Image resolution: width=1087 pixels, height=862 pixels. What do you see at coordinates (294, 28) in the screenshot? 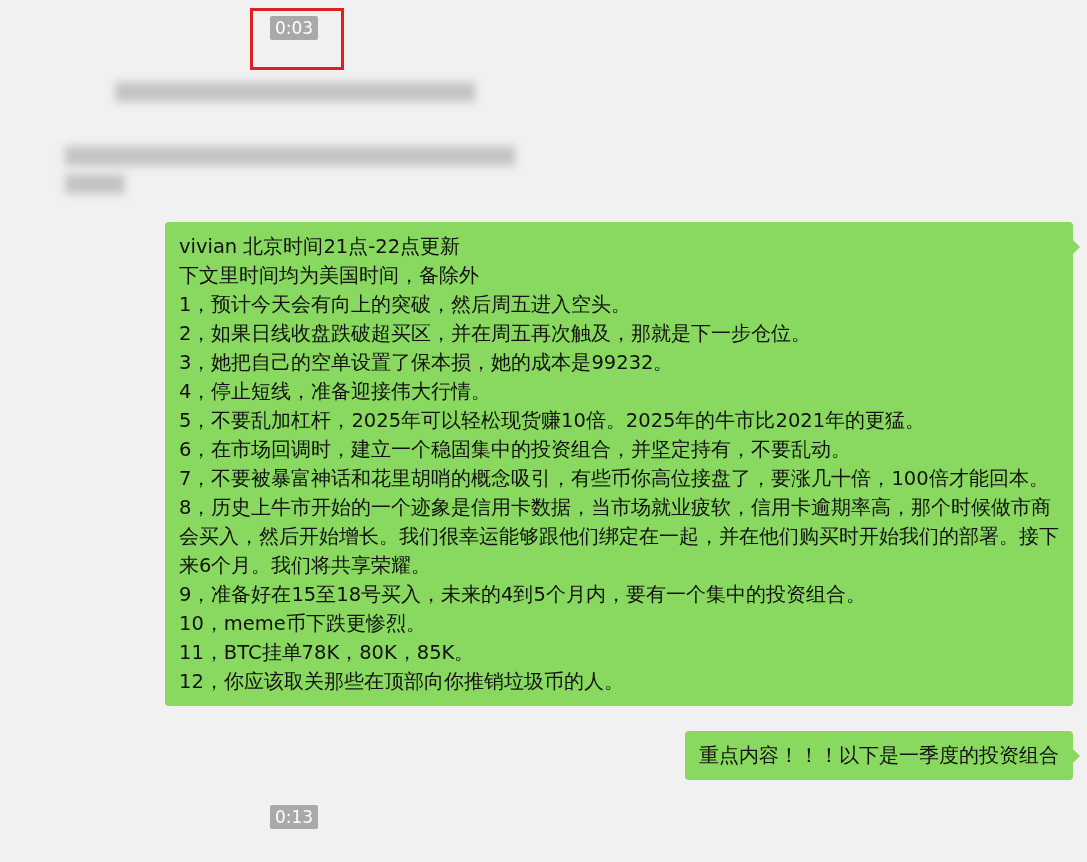
I see `timestamp: 0:03` at bounding box center [294, 28].